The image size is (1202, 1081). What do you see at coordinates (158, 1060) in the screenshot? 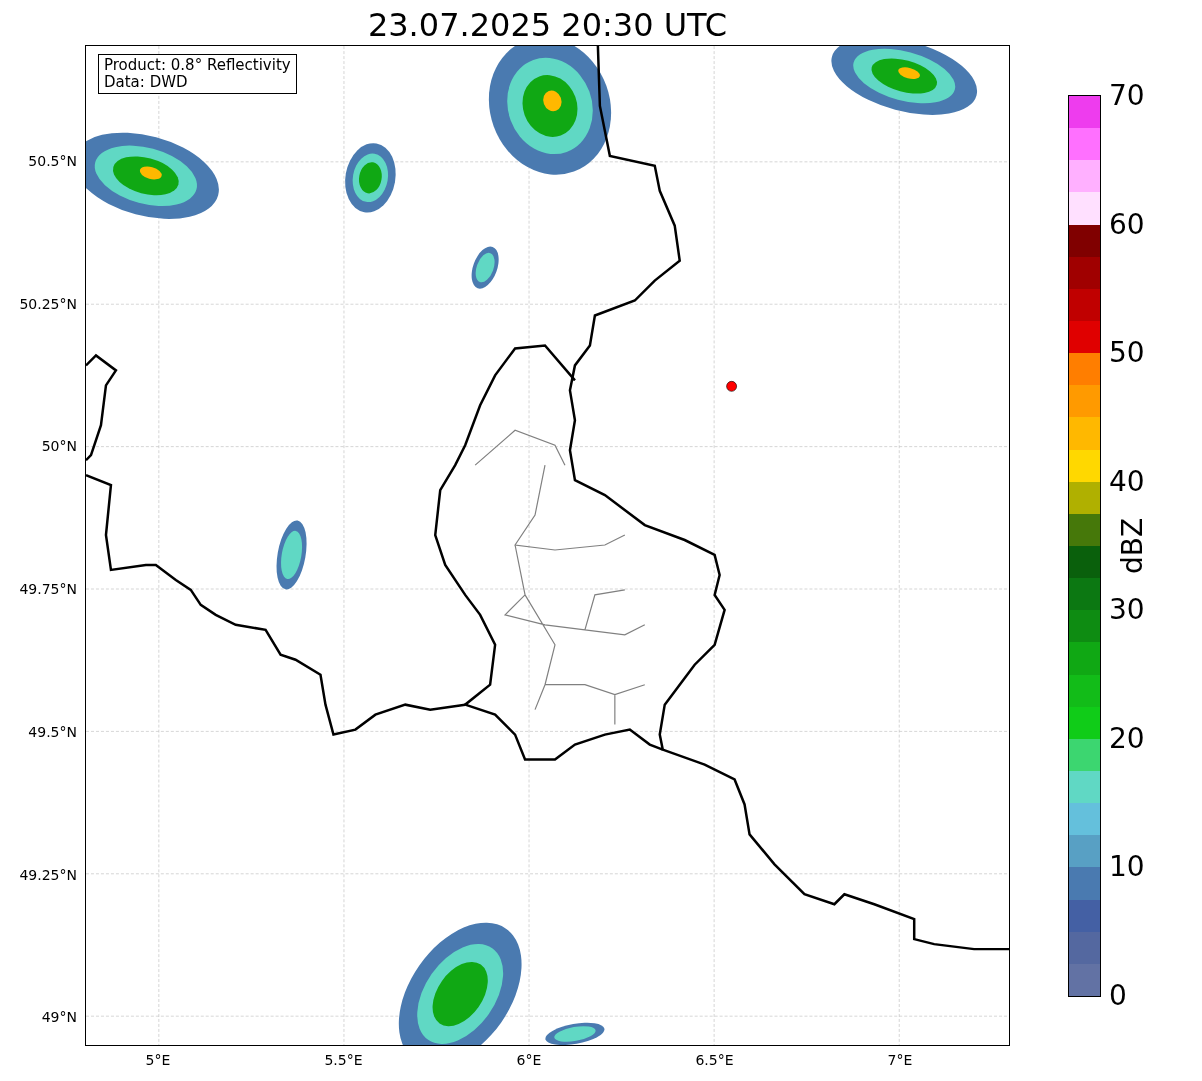
I see `x-tick-label: 5°E` at bounding box center [158, 1060].